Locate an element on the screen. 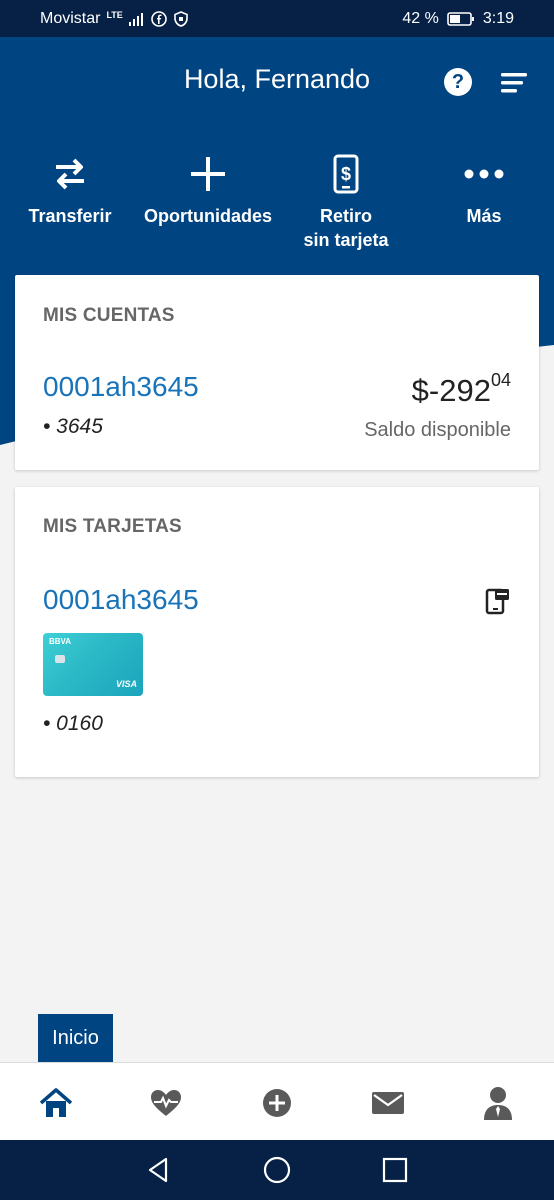 This screenshot has width=554, height=1200. plus-icon is located at coordinates (208, 174).